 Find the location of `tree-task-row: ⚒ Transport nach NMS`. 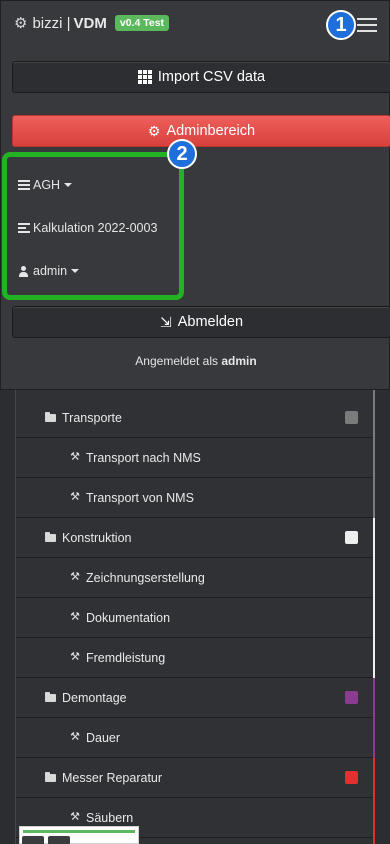

tree-task-row: ⚒ Transport nach NMS is located at coordinates (195, 458).